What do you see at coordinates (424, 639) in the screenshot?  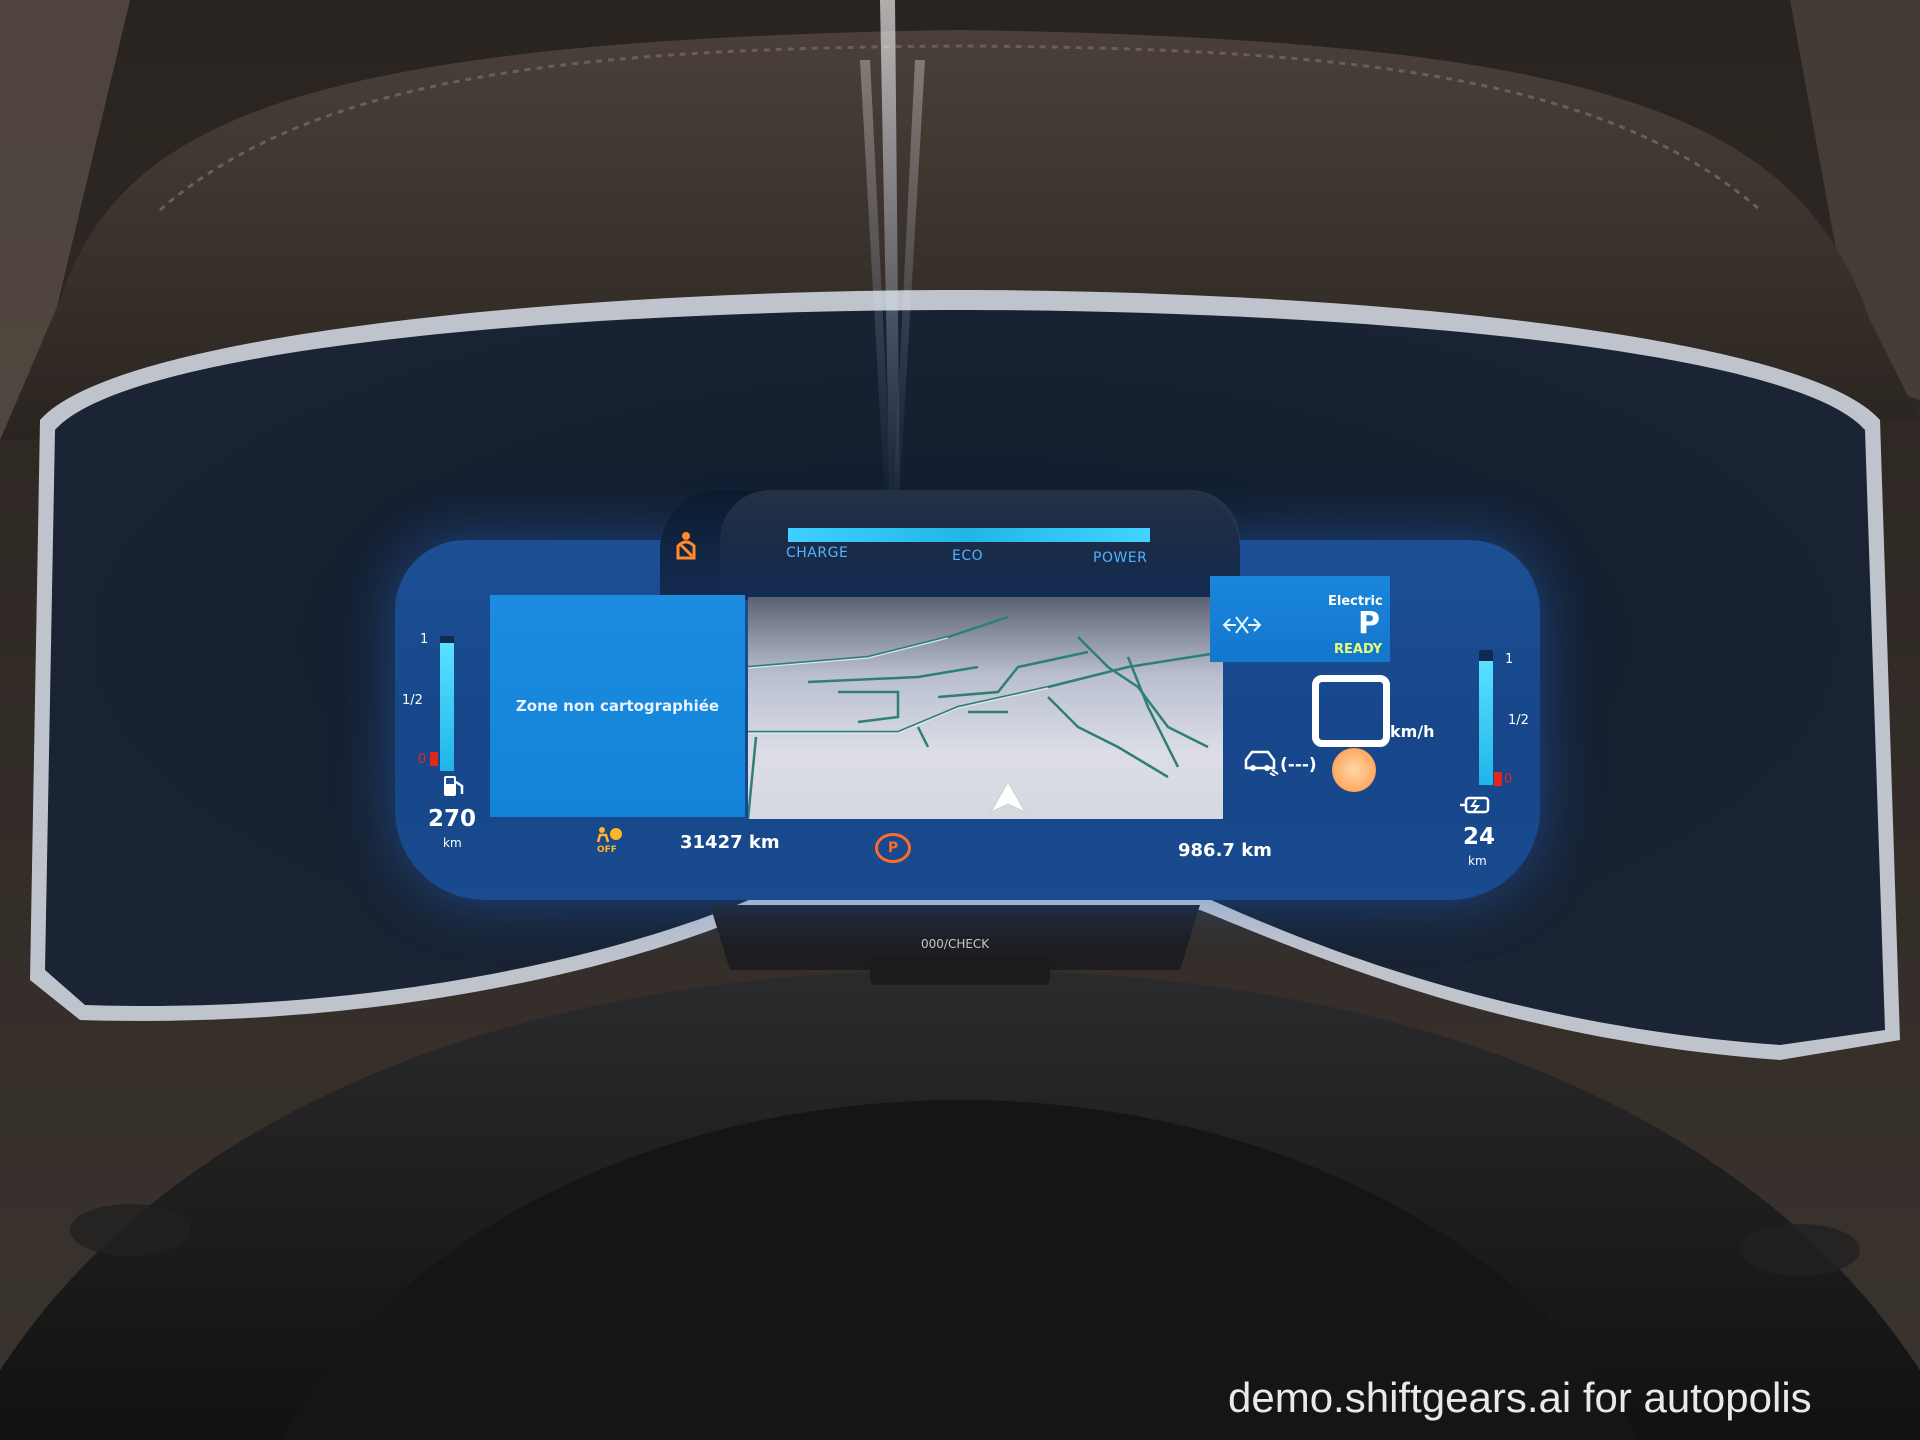 I see `fuel-gauge-tick-full: 1` at bounding box center [424, 639].